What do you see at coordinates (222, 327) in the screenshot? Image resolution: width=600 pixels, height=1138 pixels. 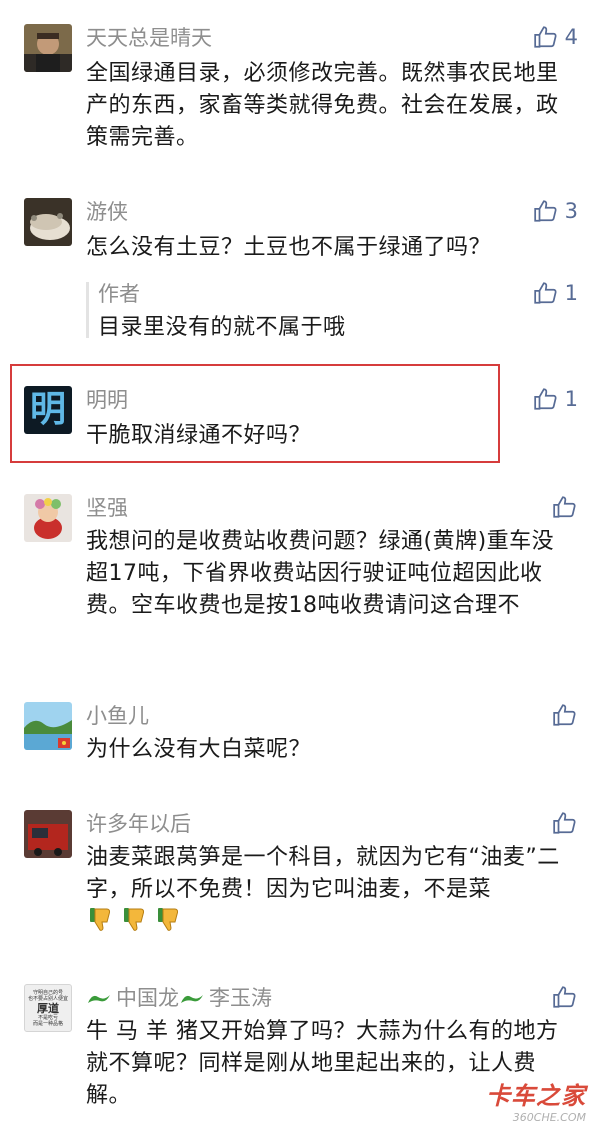 I see `reply-text: 目录里没有的就不属于哦` at bounding box center [222, 327].